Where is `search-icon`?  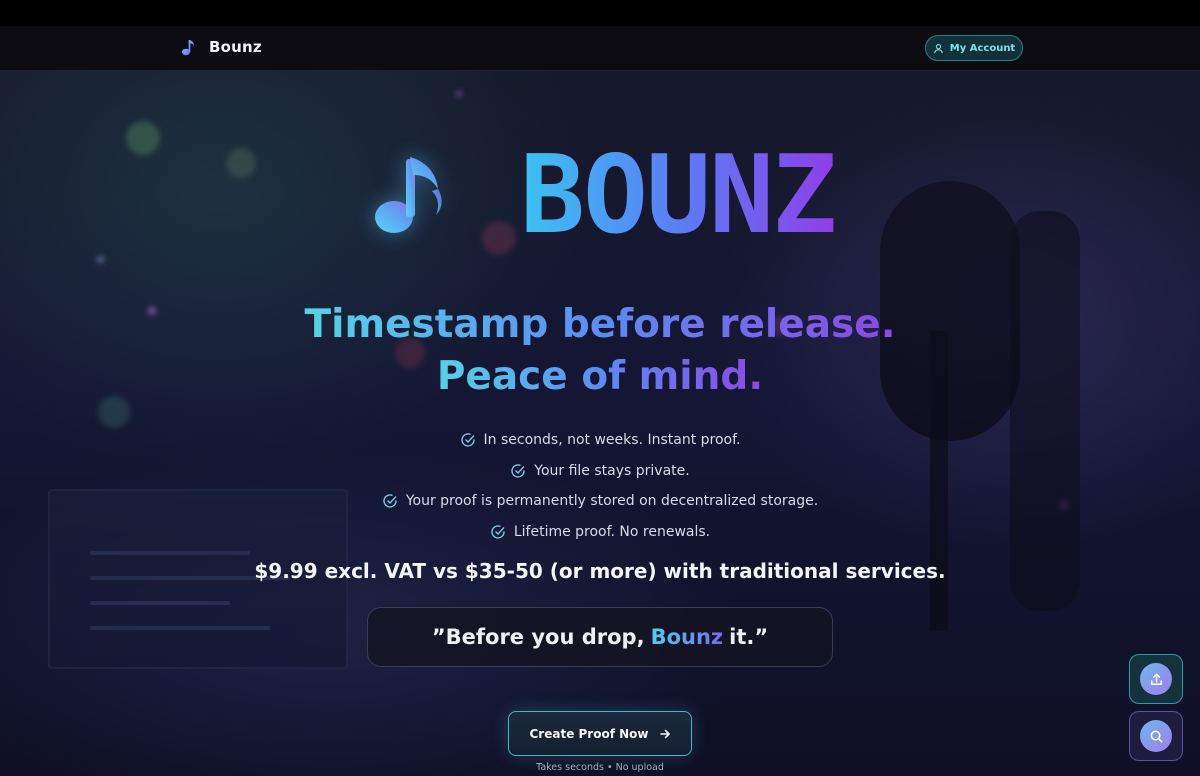 search-icon is located at coordinates (1156, 736).